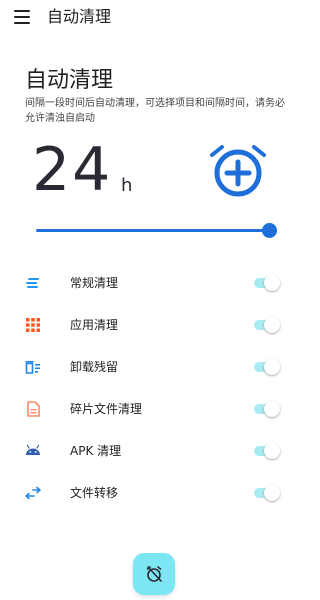 This screenshot has height=600, width=320. What do you see at coordinates (154, 451) in the screenshot?
I see `option-apk-clean: APK 清理` at bounding box center [154, 451].